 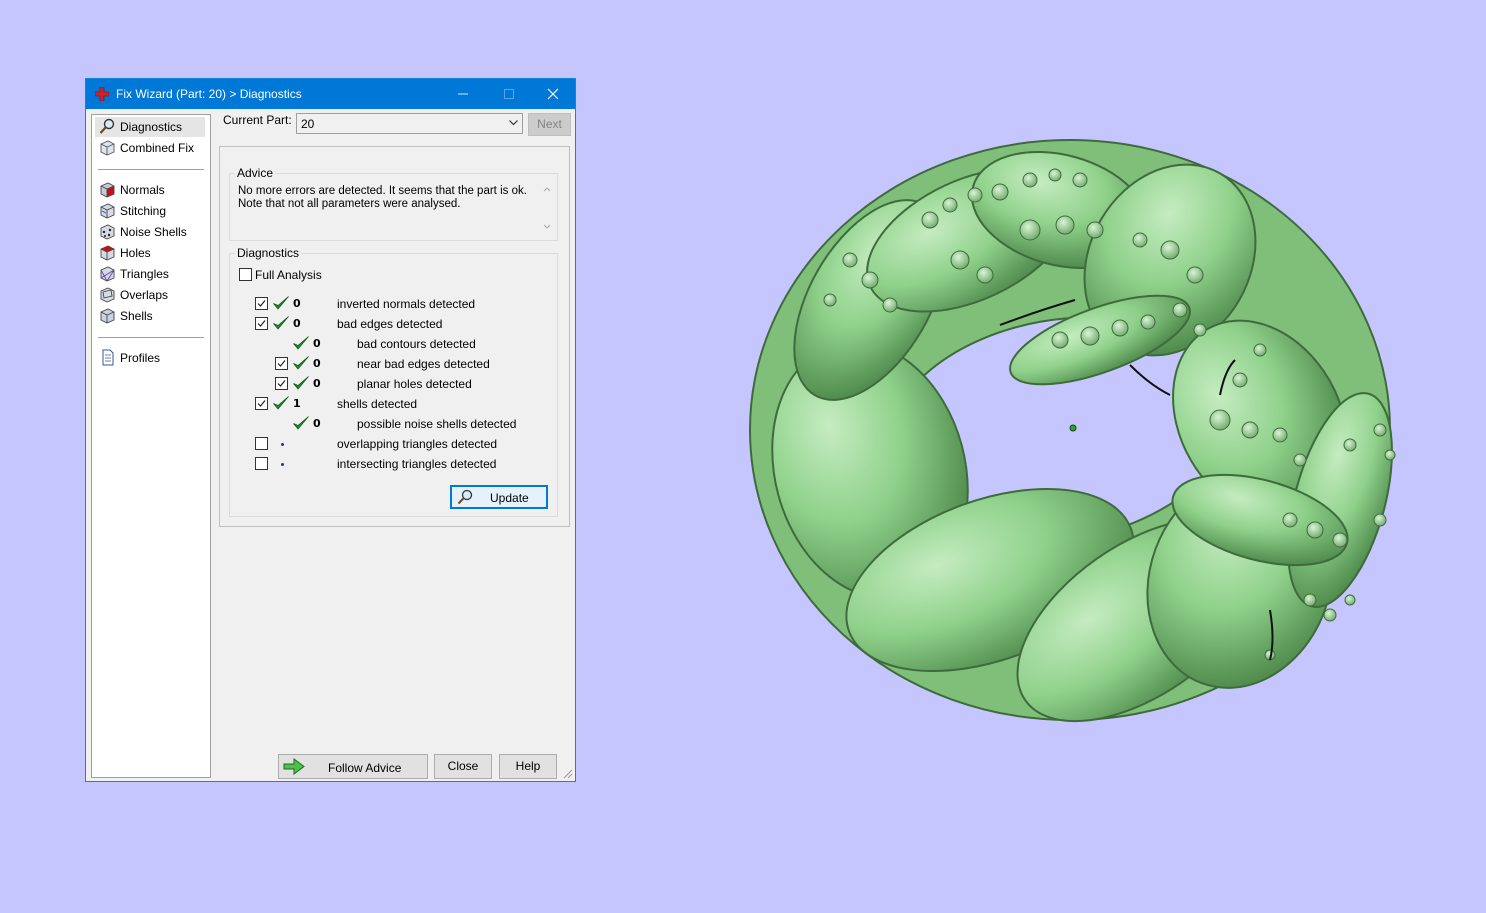 I want to click on nav-item-diagnostics: Diagnostics, so click(x=150, y=127).